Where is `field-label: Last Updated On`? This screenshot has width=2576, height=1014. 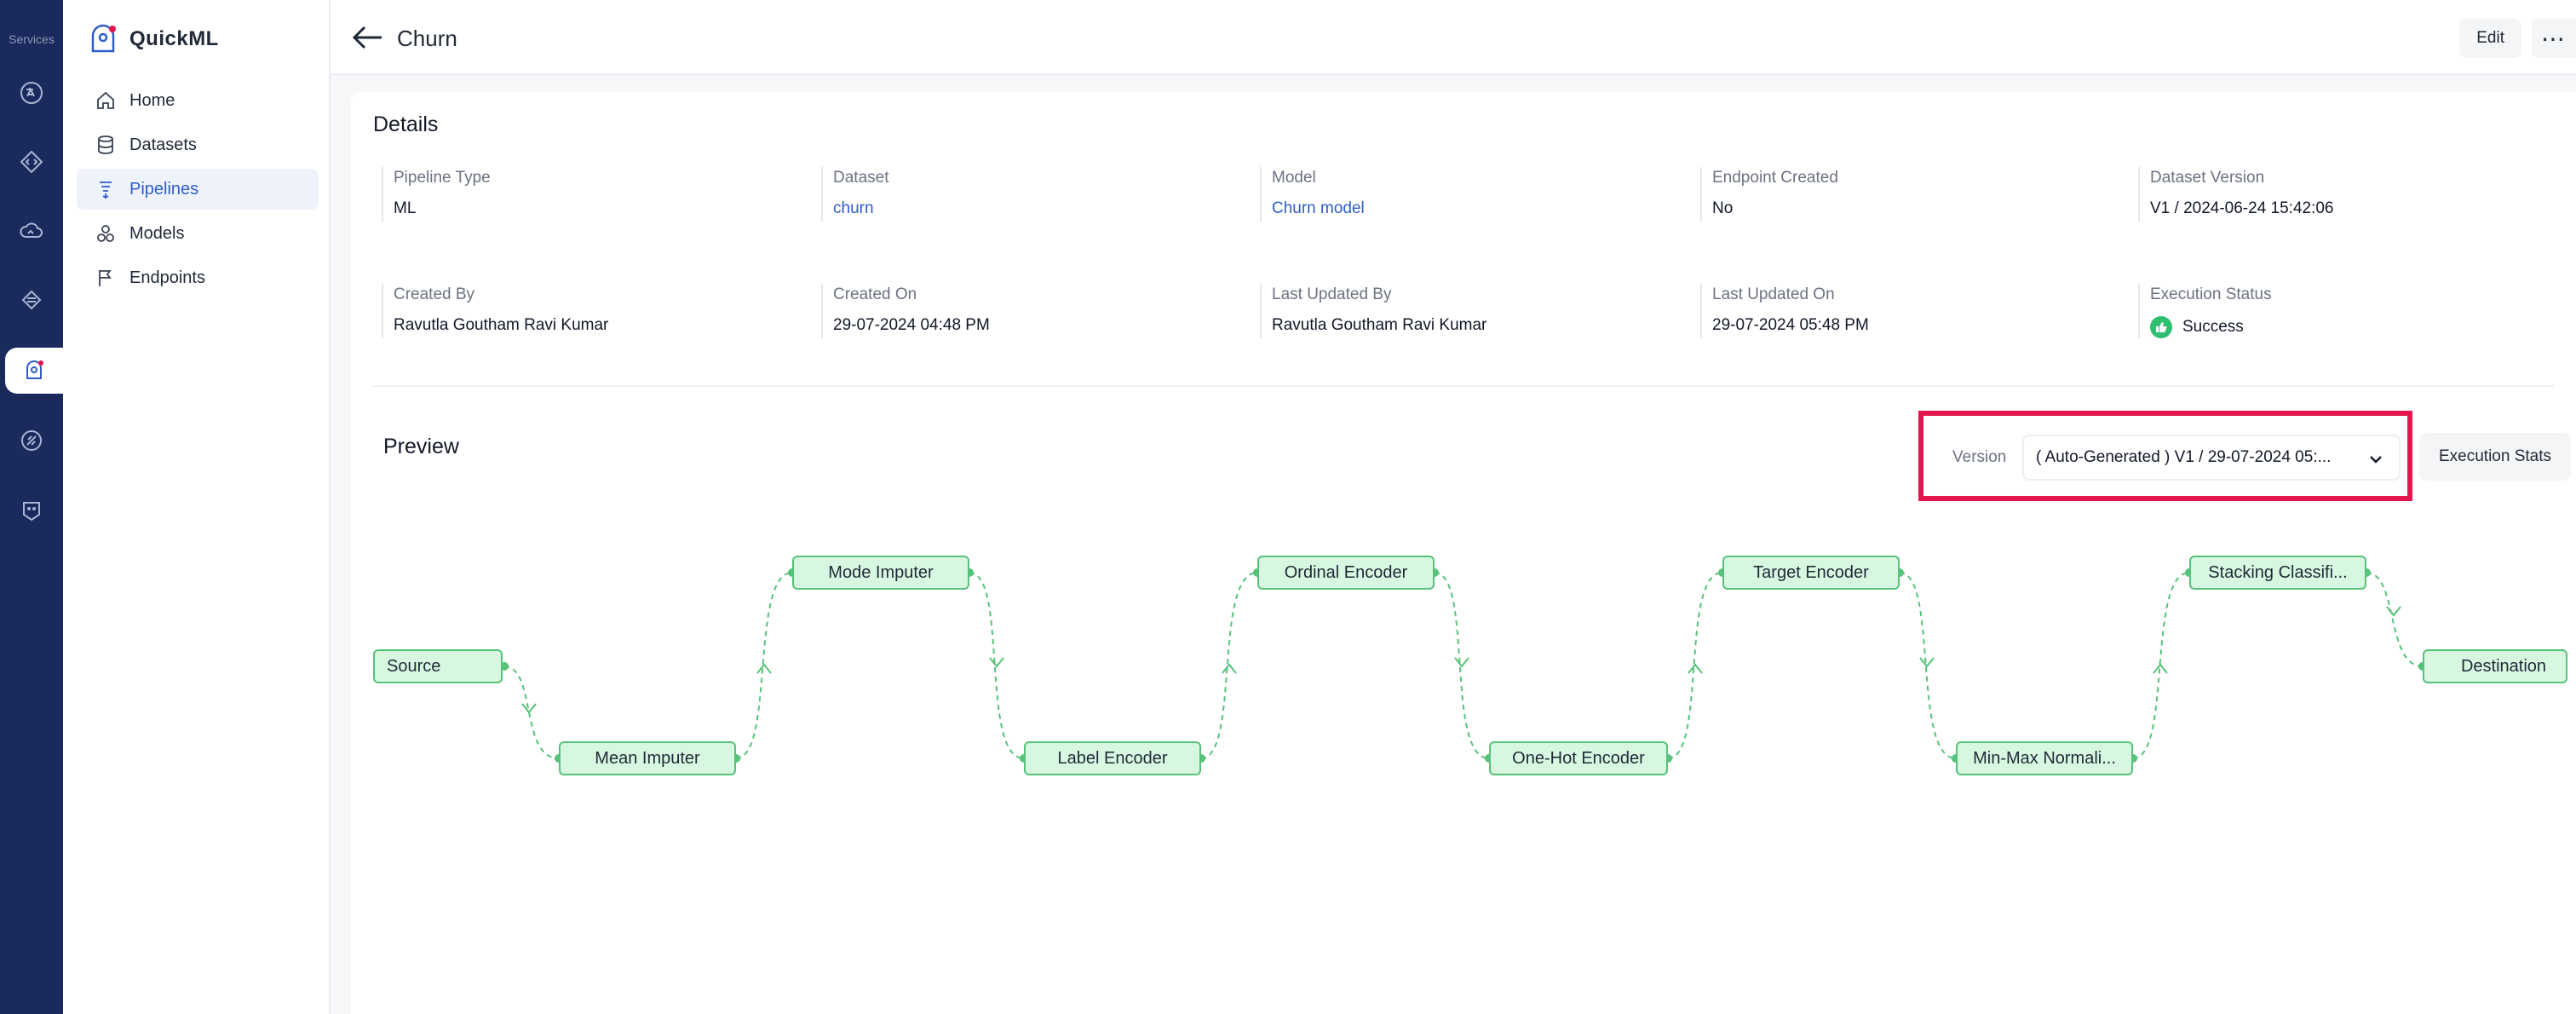 field-label: Last Updated On is located at coordinates (1774, 294).